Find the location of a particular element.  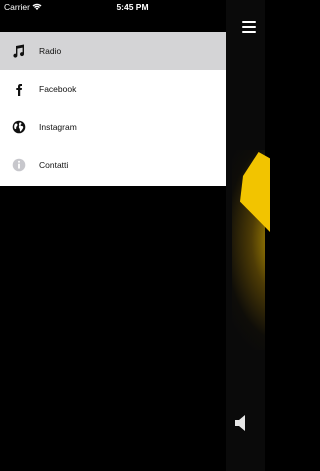

hamburger-menu-icon is located at coordinates (249, 27).